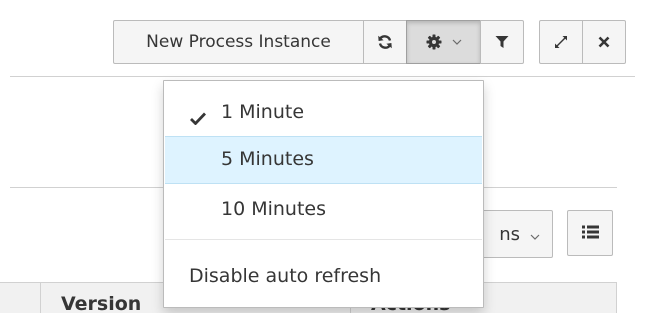  Describe the element at coordinates (323, 113) in the screenshot. I see `menu-item-1-minute: 1 Minute` at that location.